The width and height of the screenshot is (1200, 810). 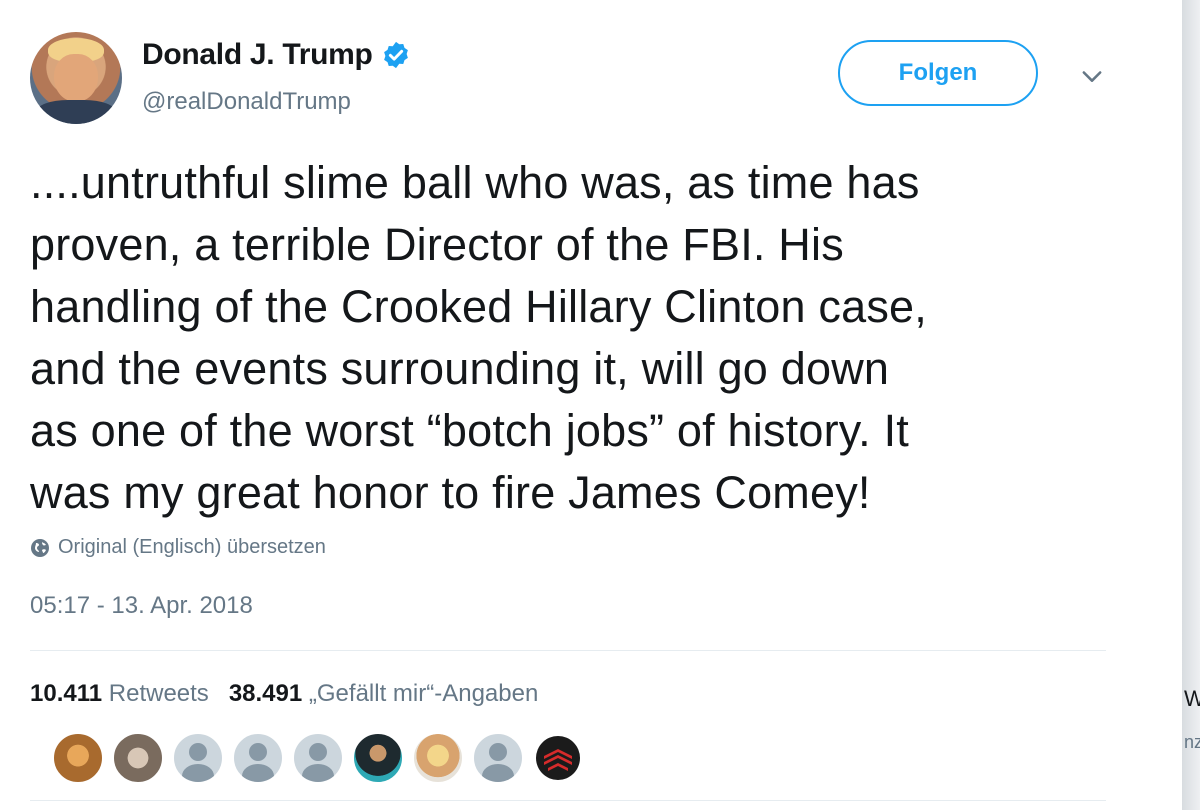 What do you see at coordinates (423, 693) in the screenshot?
I see `like-label: „Gefällt mir“-Angaben` at bounding box center [423, 693].